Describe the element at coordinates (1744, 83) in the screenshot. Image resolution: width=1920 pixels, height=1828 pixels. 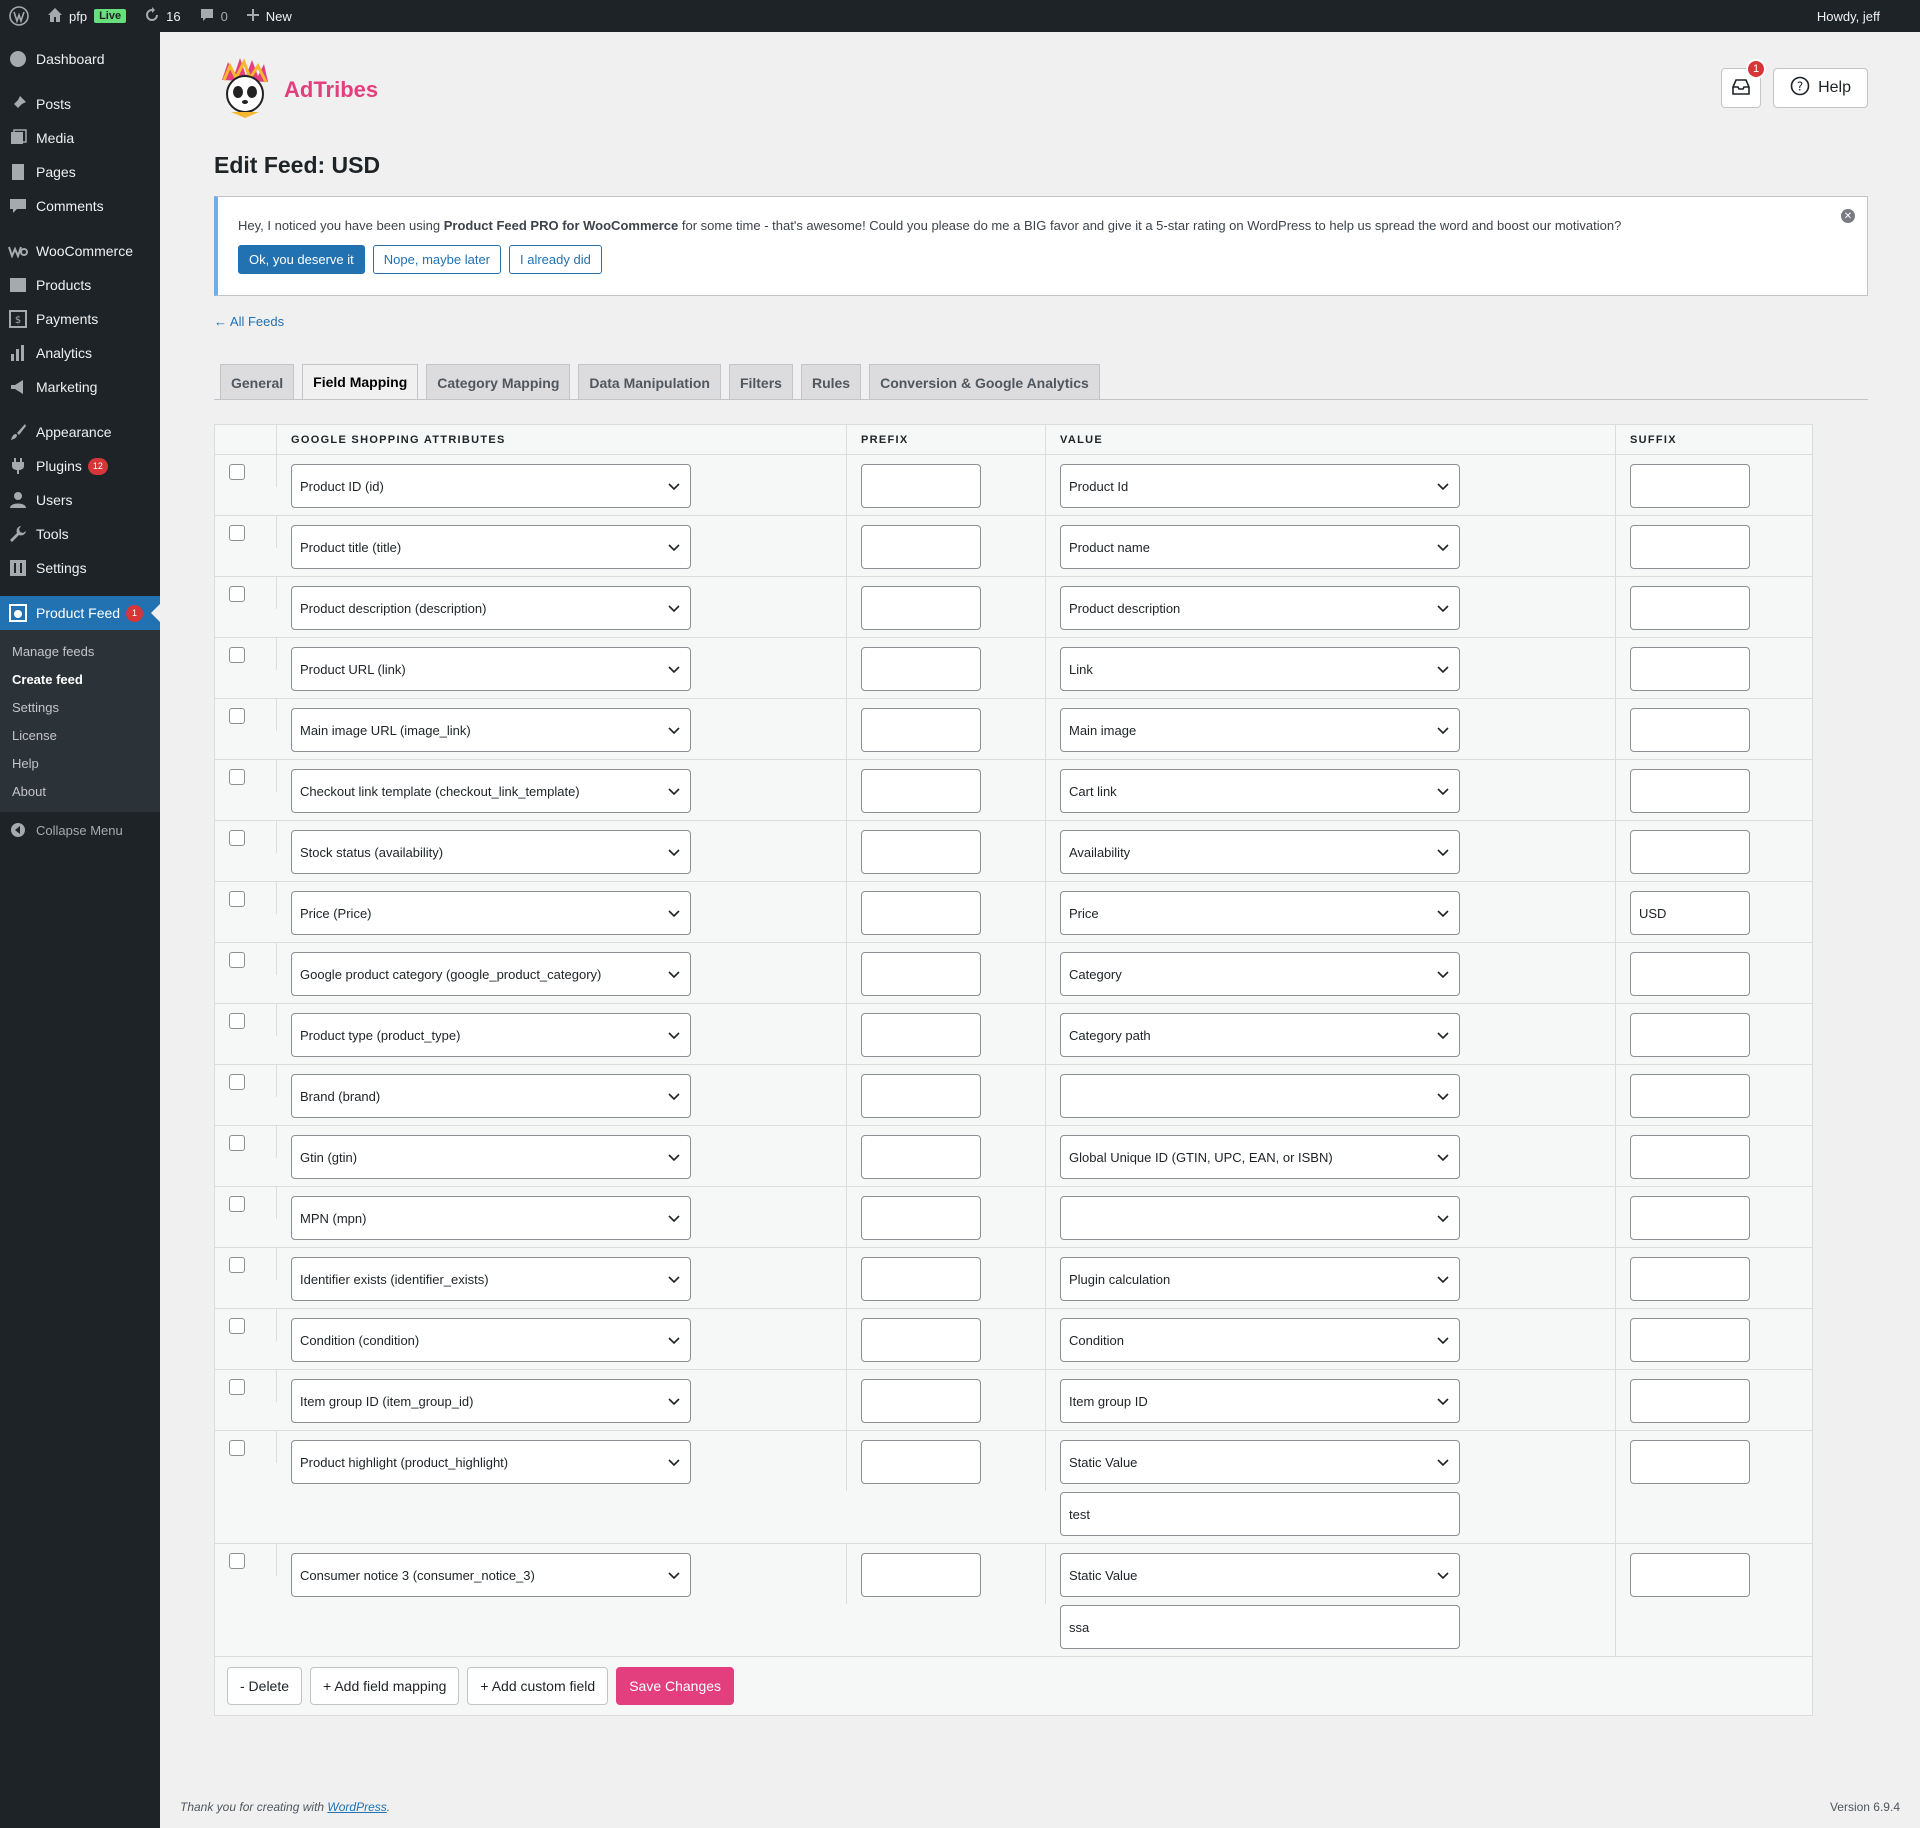
I see `inbox-button: 1` at that location.